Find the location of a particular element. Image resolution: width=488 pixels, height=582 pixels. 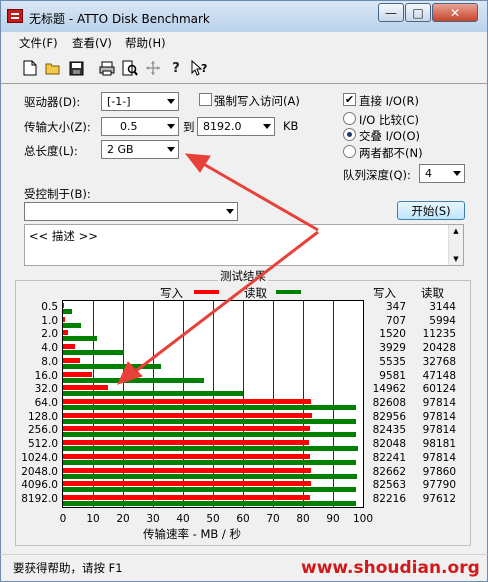

status-text: 要获得帮助，请按 F1 is located at coordinates (68, 568).